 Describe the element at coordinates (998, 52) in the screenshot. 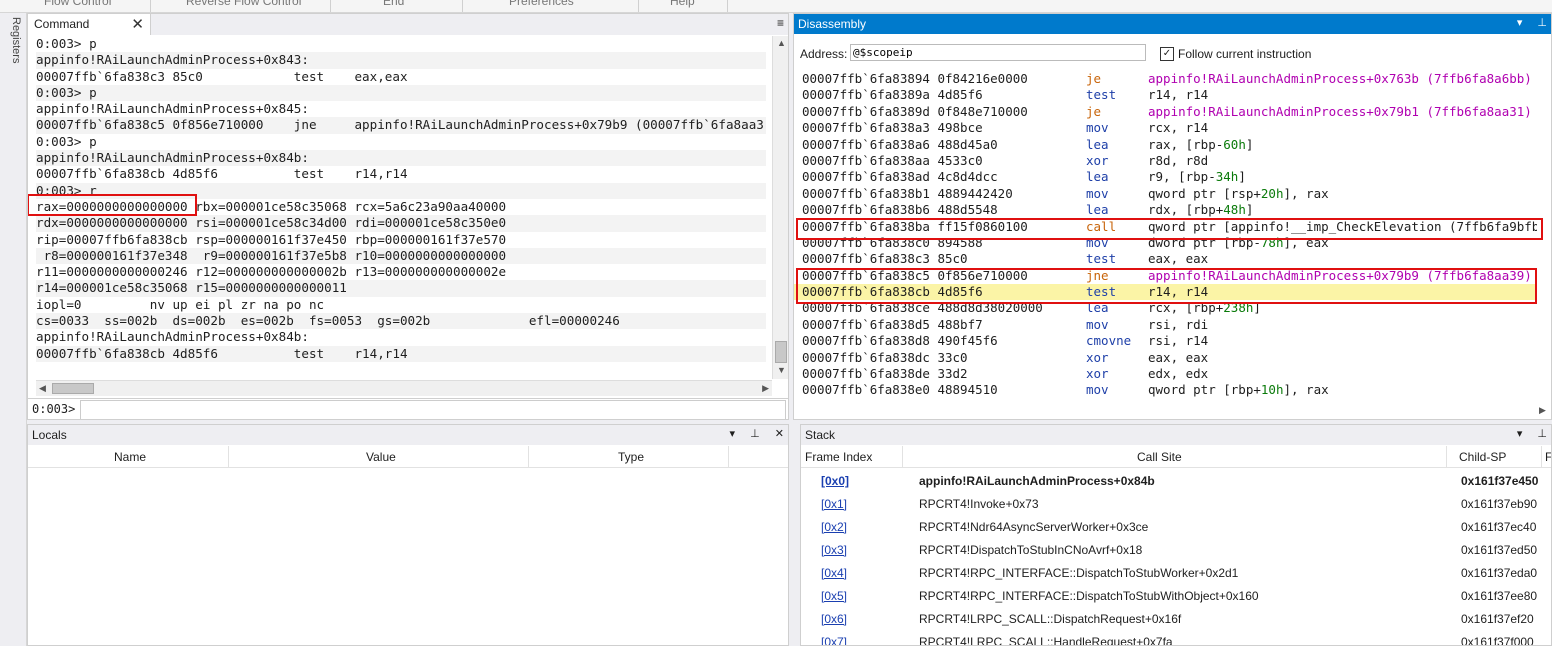

I see `address-input` at that location.